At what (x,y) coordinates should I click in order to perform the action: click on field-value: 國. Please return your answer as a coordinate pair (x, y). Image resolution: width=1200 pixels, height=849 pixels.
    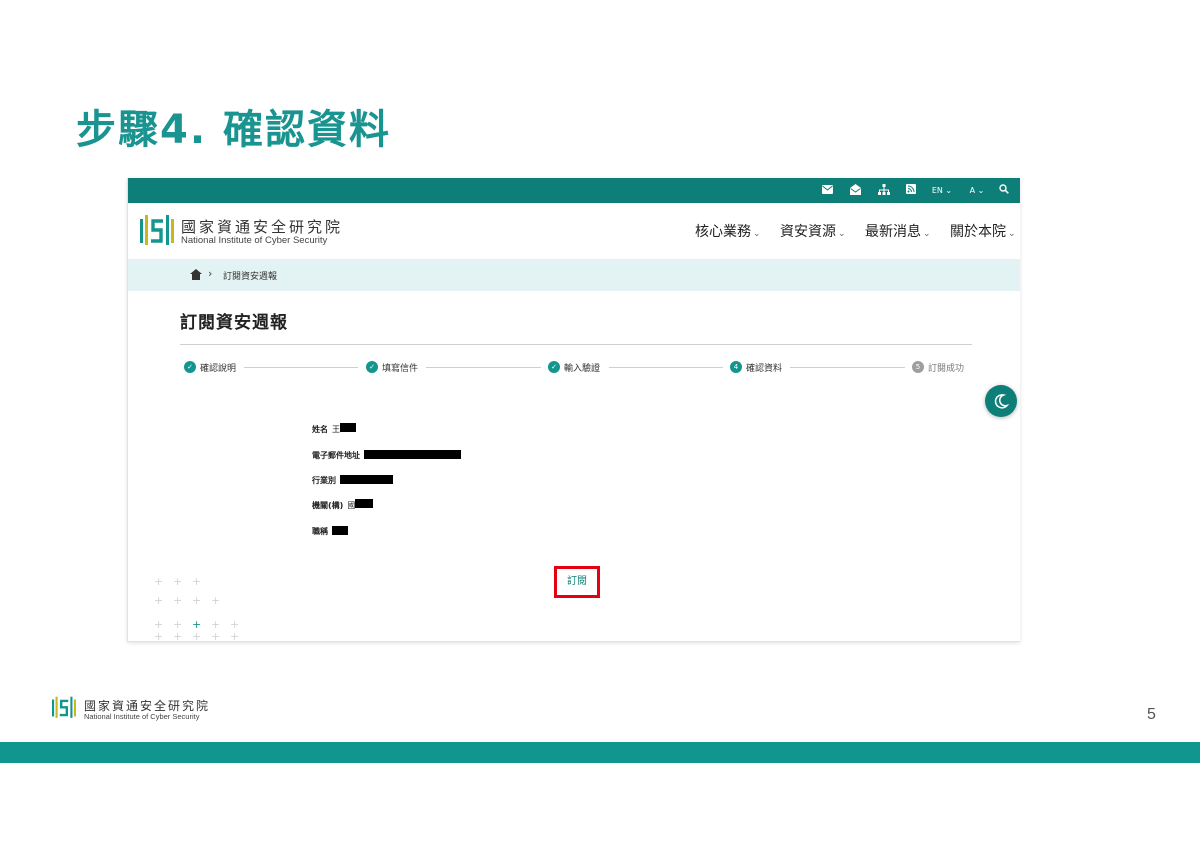
    Looking at the image, I should click on (360, 505).